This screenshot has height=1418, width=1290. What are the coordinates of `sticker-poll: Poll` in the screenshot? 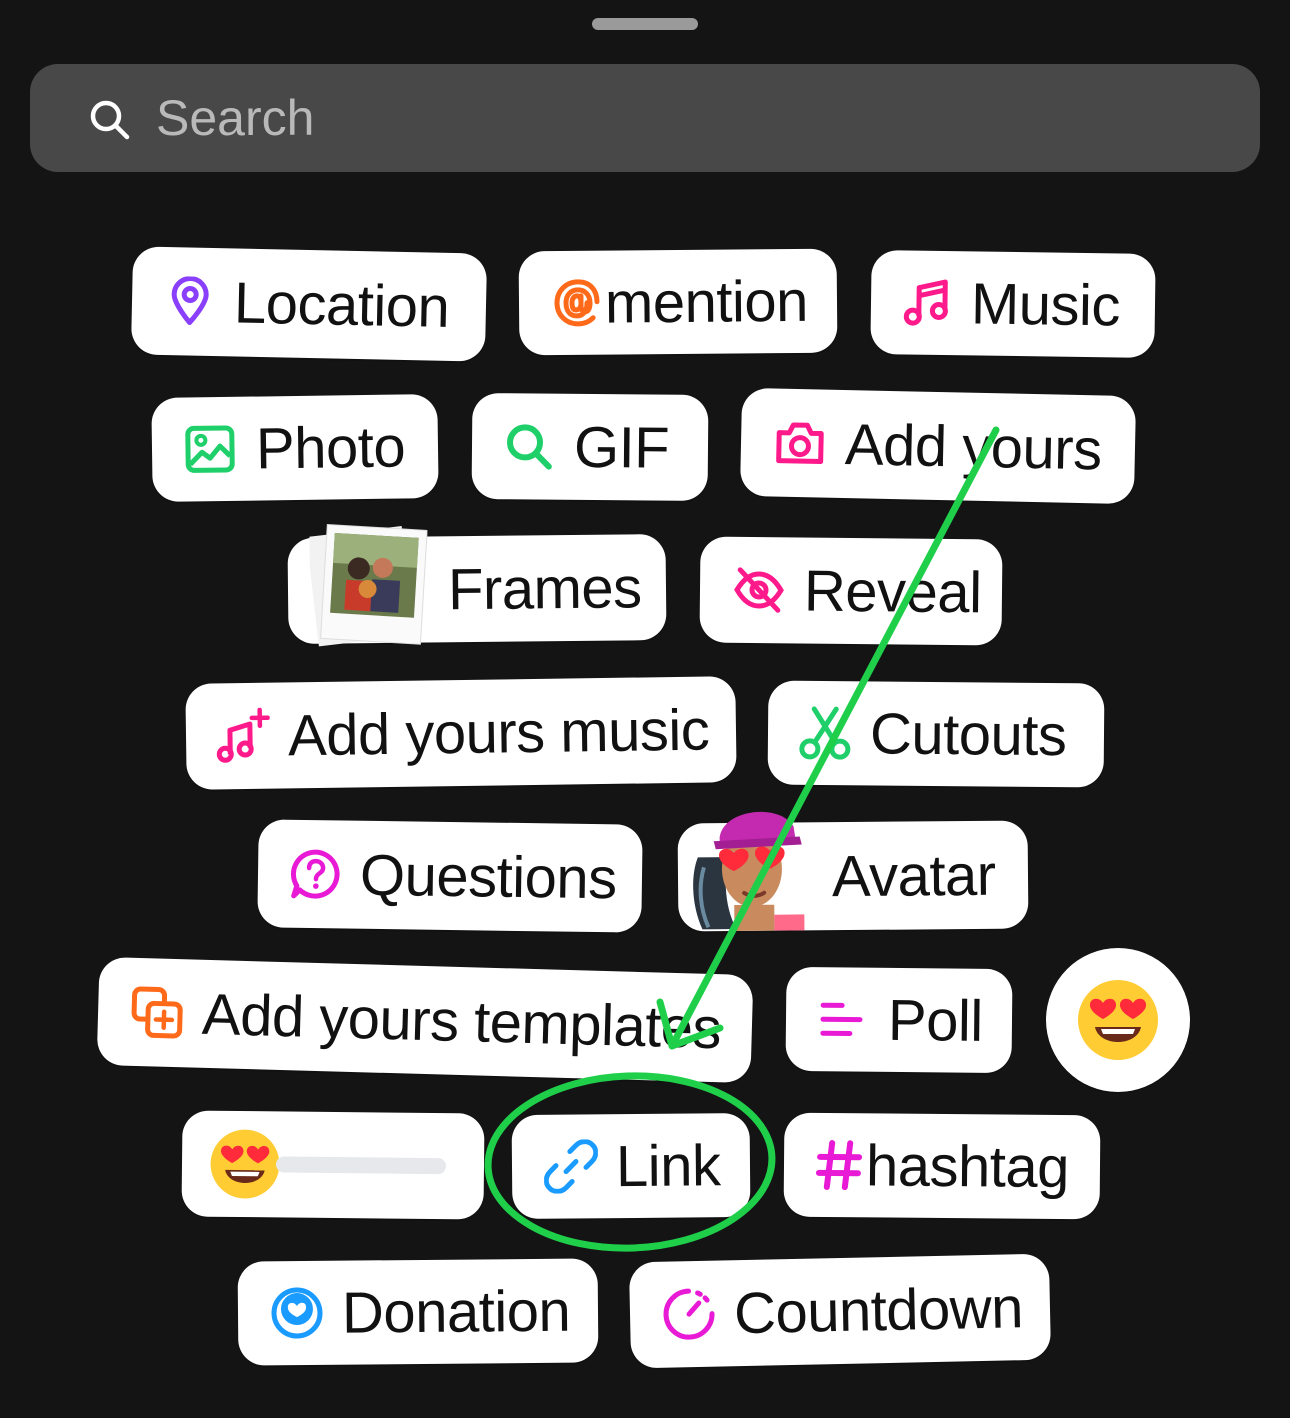 It's located at (899, 1020).